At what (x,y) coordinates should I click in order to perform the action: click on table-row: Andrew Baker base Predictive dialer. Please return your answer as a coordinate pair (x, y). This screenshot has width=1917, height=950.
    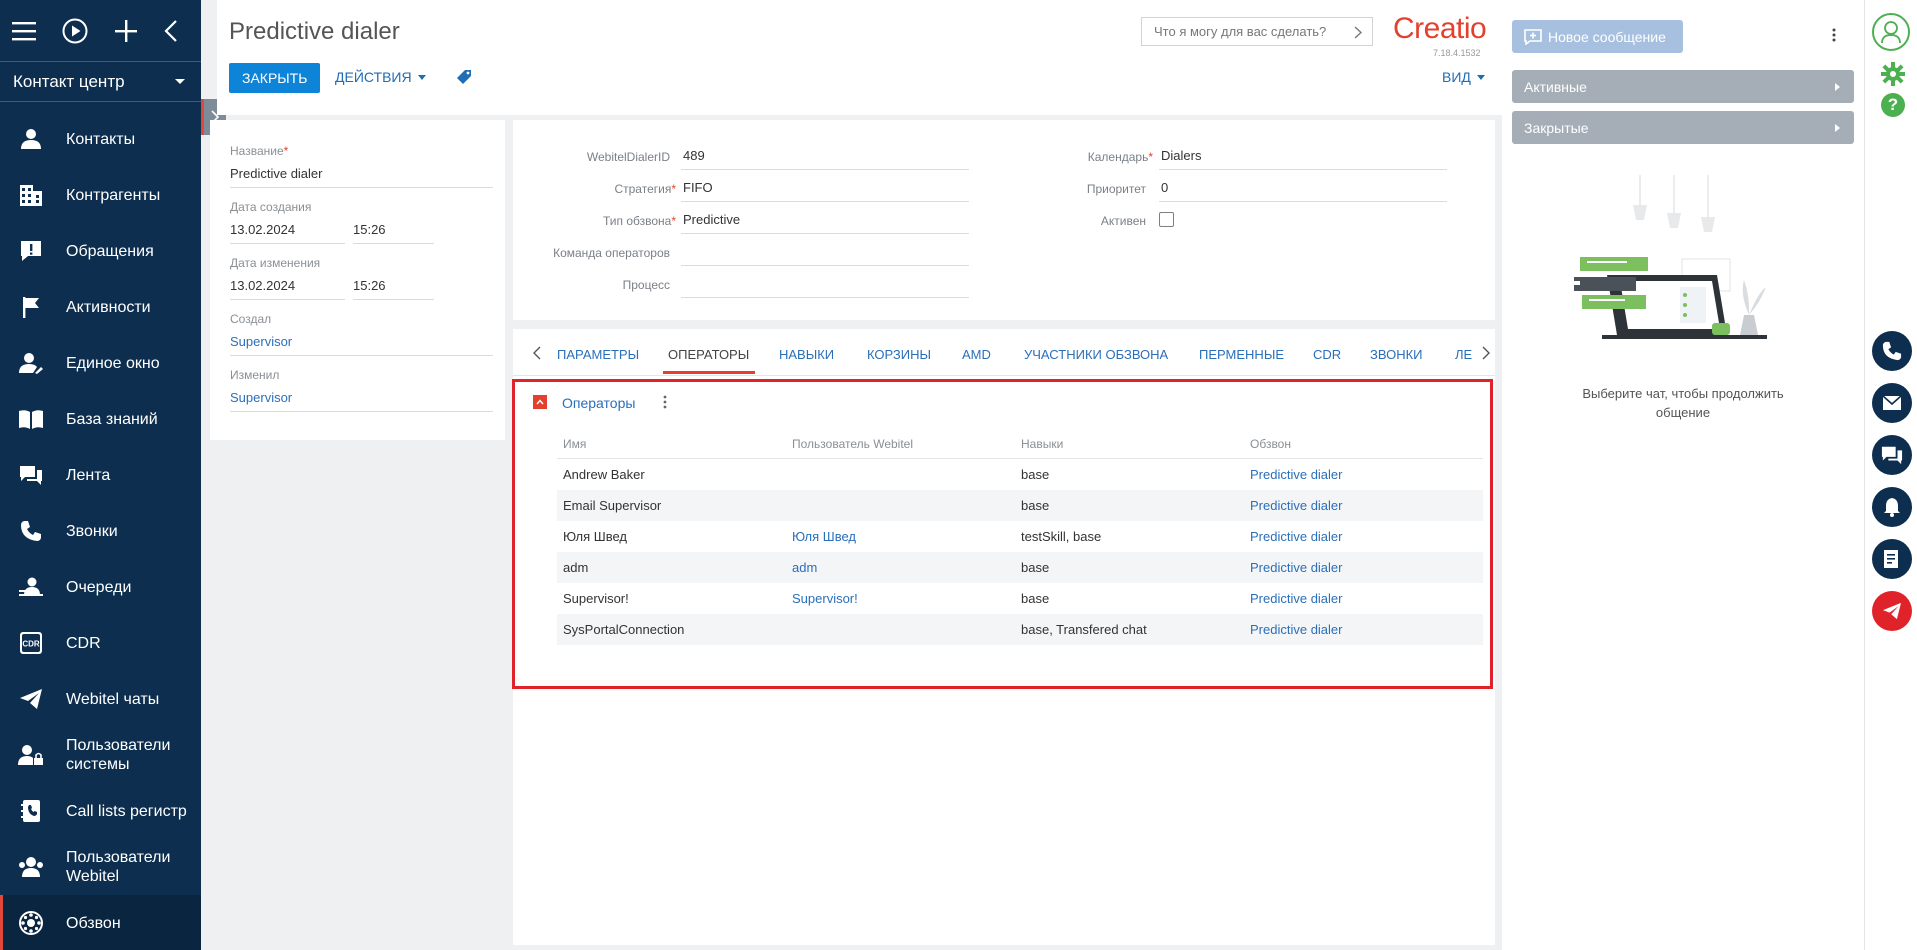
    Looking at the image, I should click on (1020, 474).